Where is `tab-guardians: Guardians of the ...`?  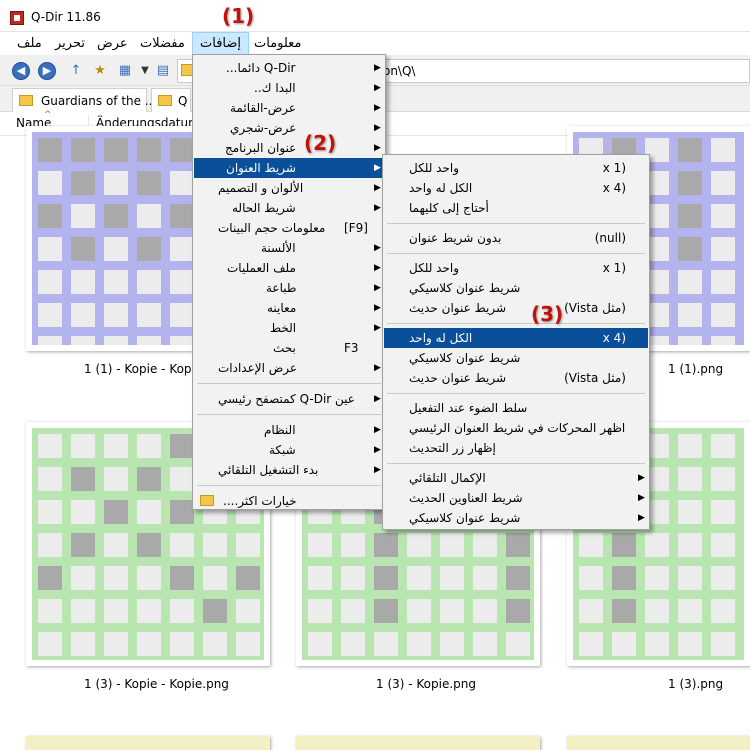 tab-guardians: Guardians of the ... is located at coordinates (84, 100).